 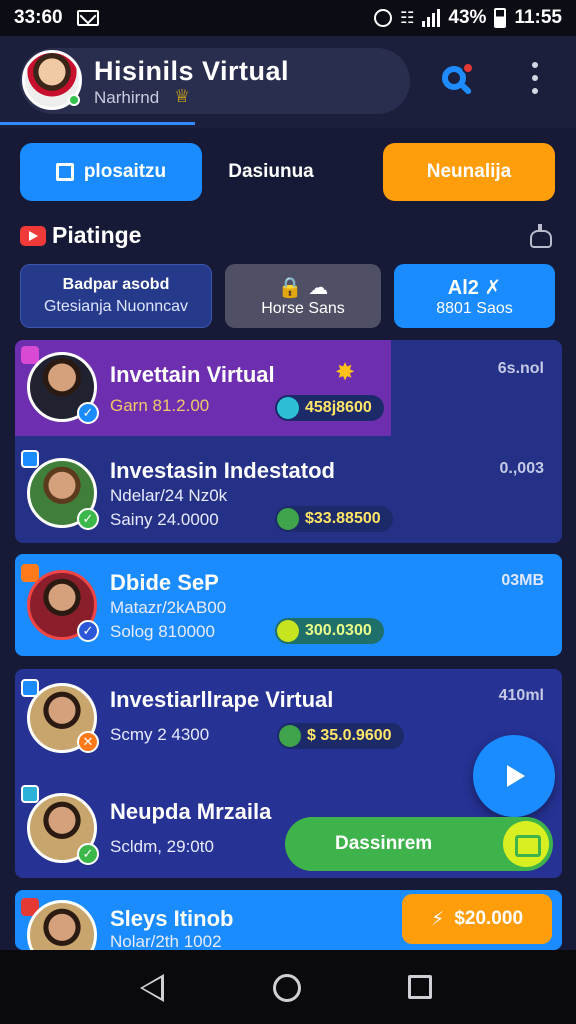 I want to click on filter-chip-c: Al2 ✗ 8801 Saos, so click(x=474, y=296).